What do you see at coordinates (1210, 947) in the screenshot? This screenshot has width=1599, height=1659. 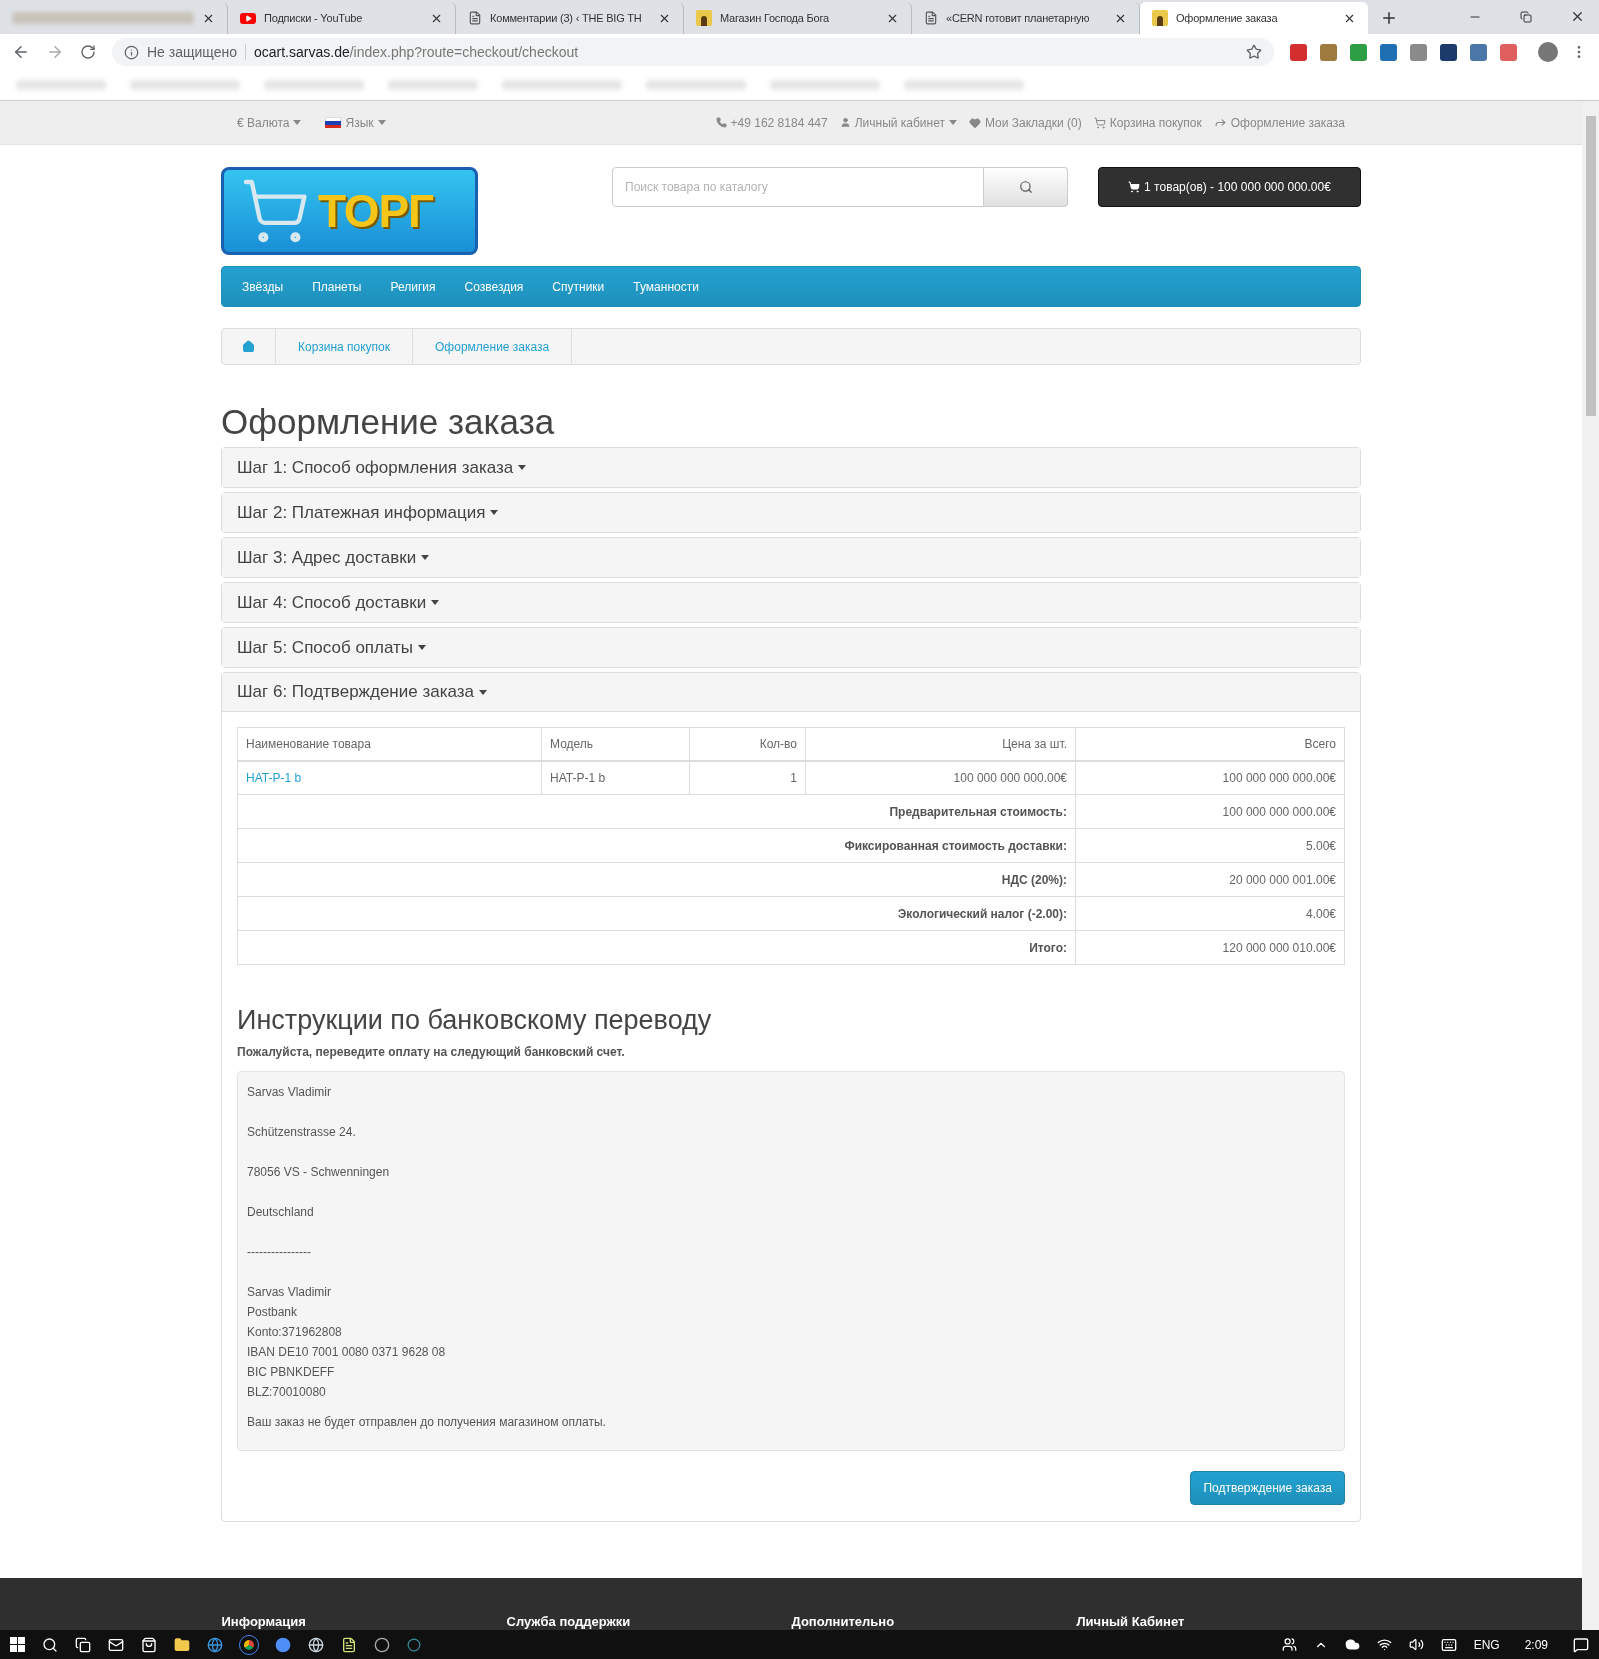 I see `total-value: 120 000 000 010.00€` at bounding box center [1210, 947].